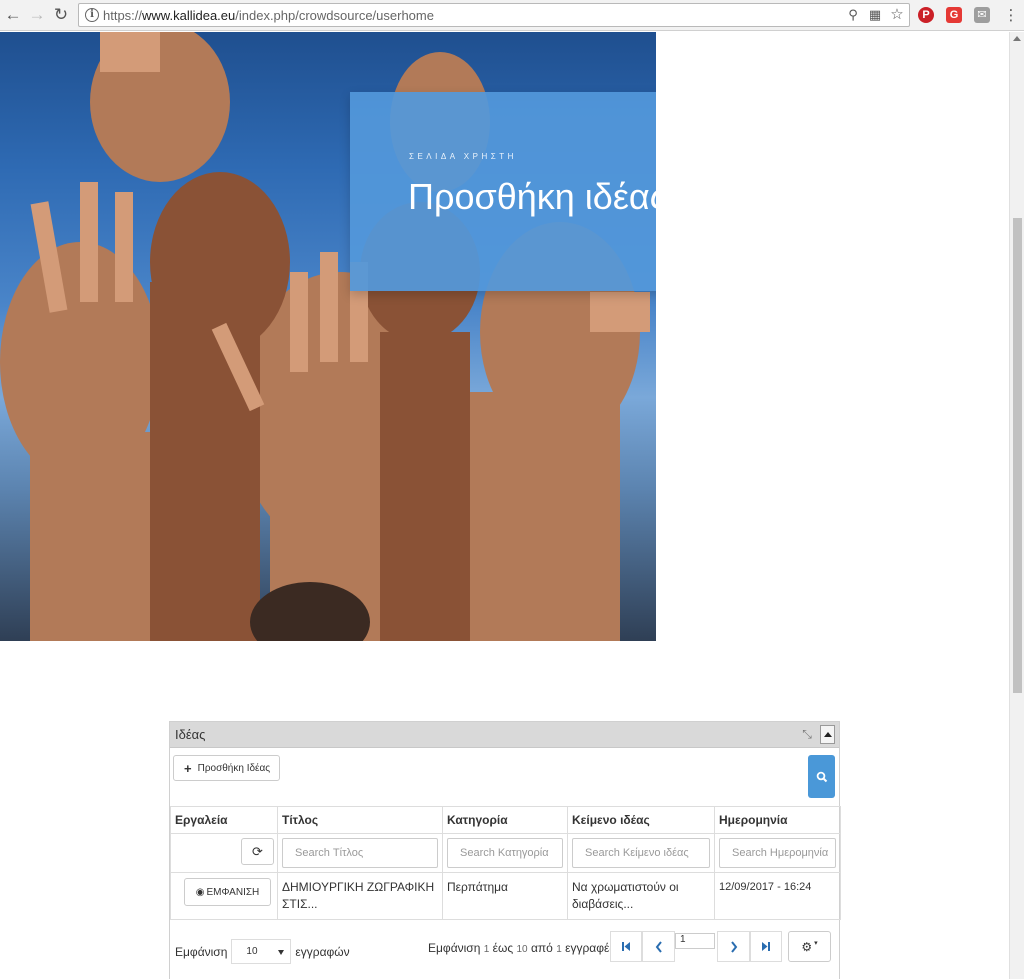 This screenshot has width=1024, height=979. I want to click on translate-icon: ▦, so click(875, 15).